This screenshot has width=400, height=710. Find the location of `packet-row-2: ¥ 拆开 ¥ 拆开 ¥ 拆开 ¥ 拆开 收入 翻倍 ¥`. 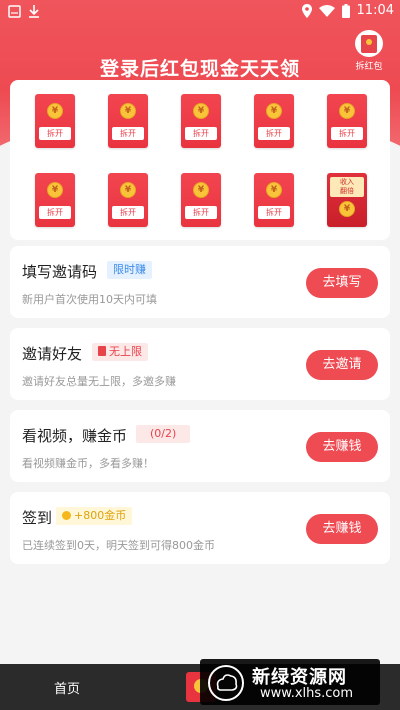

packet-row-2: ¥ 拆开 ¥ 拆开 ¥ 拆开 ¥ 拆开 收入 翻倍 ¥ is located at coordinates (200, 203).